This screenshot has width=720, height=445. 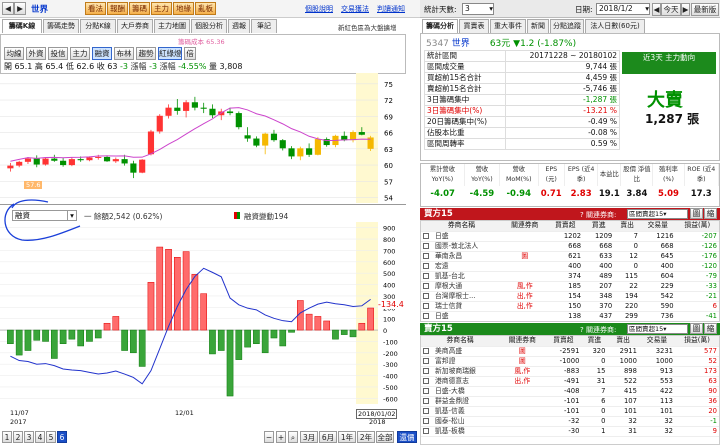 I want to click on table-row: 華南永昌圖 621 633 12 645 -176, so click(x=570, y=256).